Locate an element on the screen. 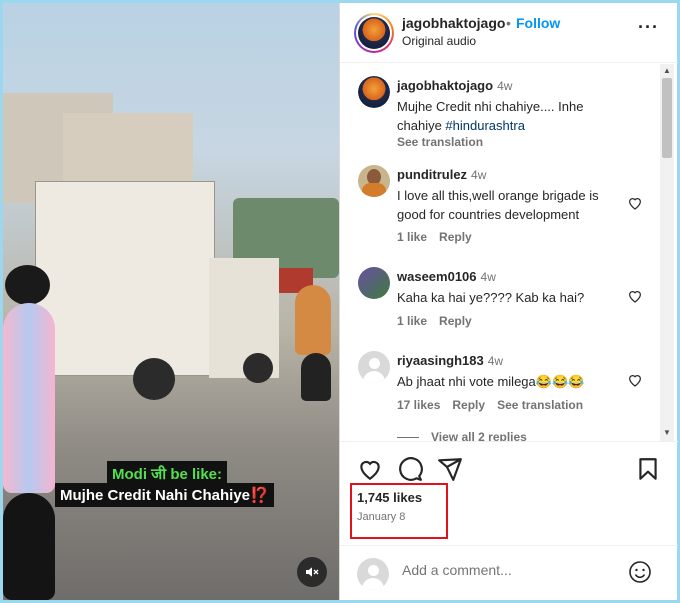 The width and height of the screenshot is (680, 603). audio-link: Original audio is located at coordinates (439, 41).